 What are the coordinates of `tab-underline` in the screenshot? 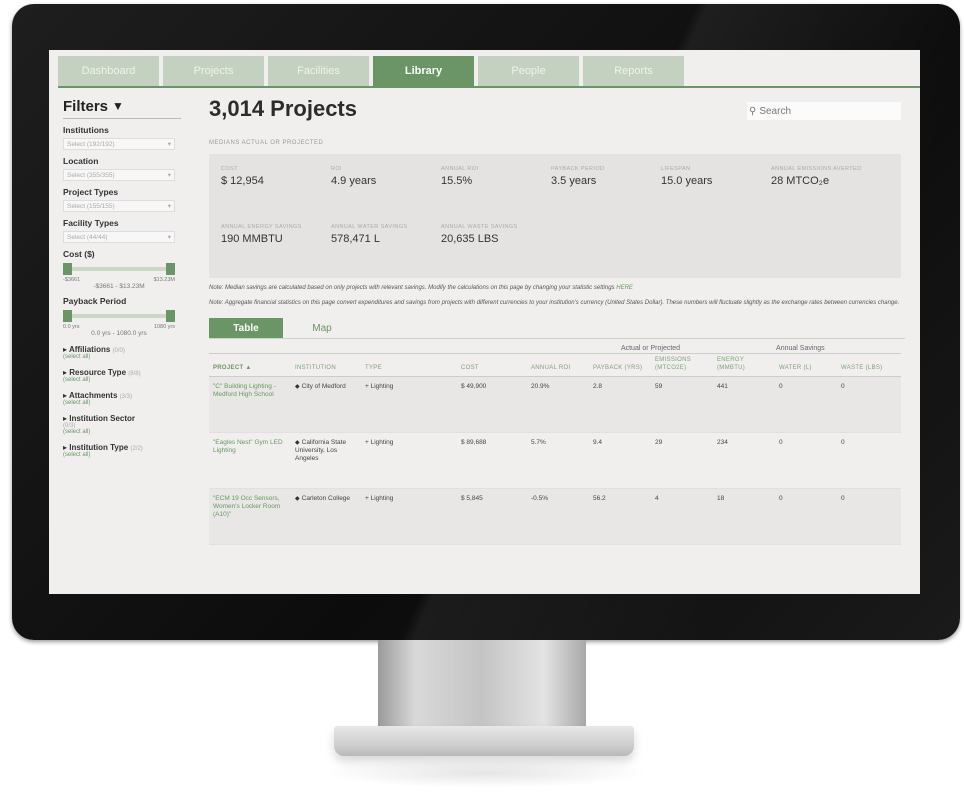 It's located at (489, 87).